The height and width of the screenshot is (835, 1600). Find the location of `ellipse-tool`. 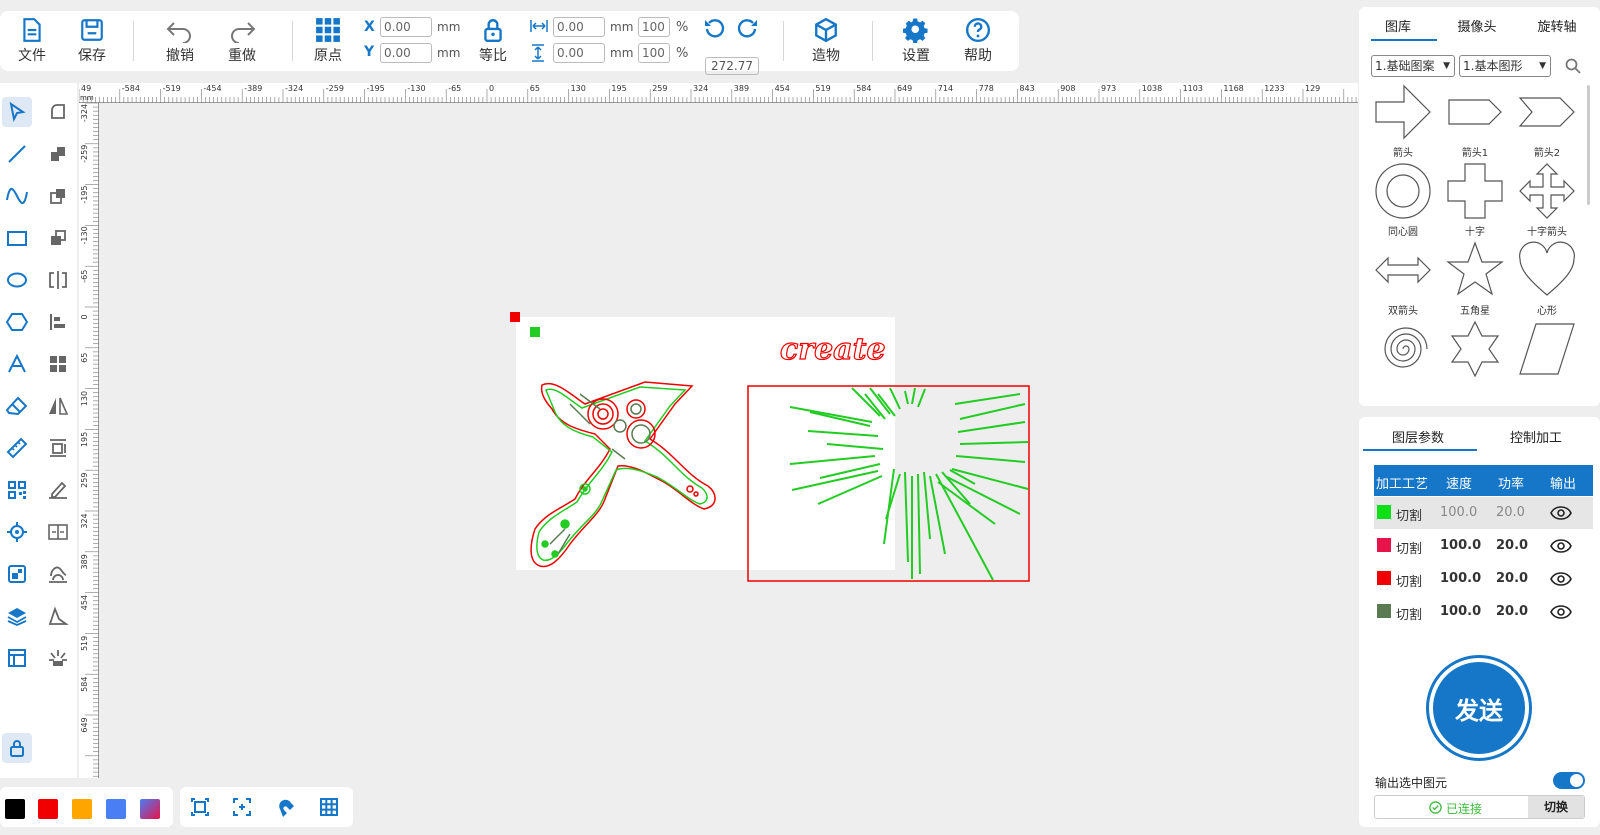

ellipse-tool is located at coordinates (17, 280).